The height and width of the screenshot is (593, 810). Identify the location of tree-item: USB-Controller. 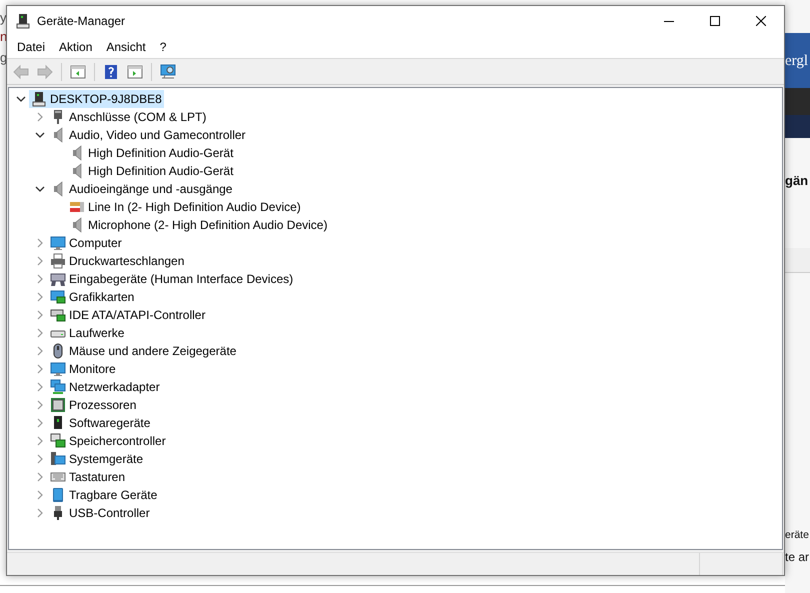
(100, 513).